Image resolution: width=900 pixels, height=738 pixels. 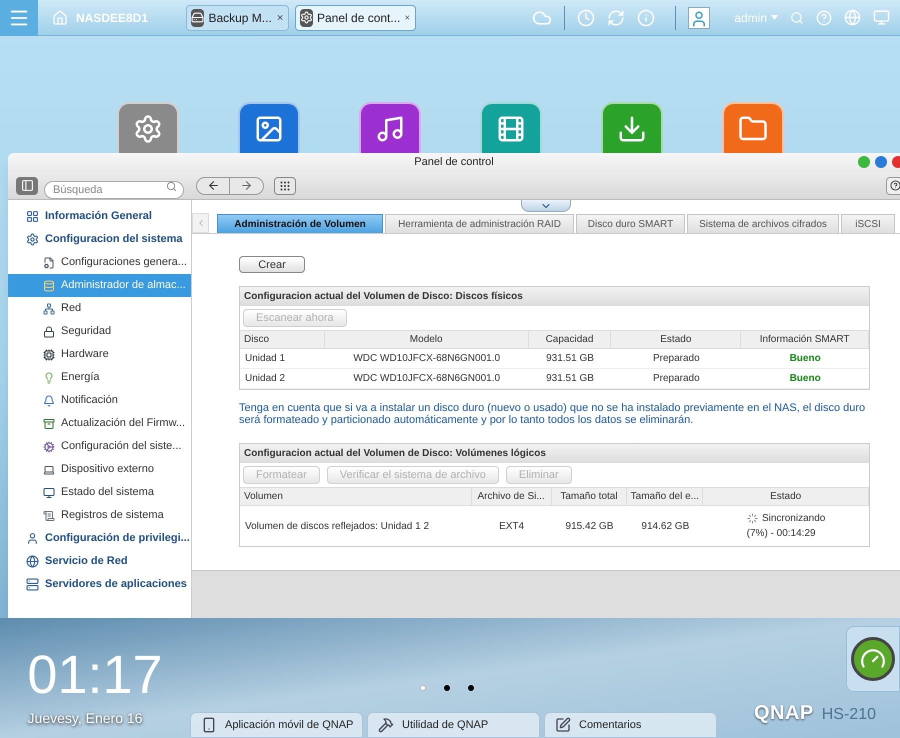 I want to click on back-button, so click(x=213, y=185).